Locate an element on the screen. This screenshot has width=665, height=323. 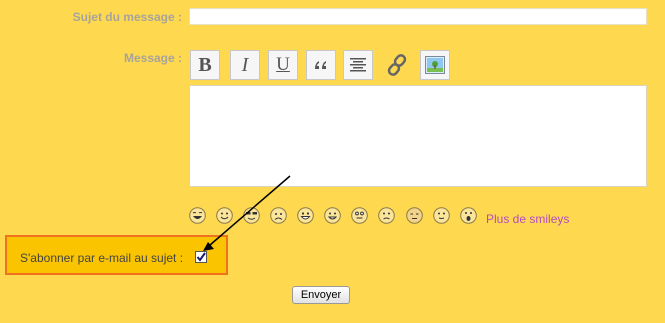
underline-button: U is located at coordinates (283, 65).